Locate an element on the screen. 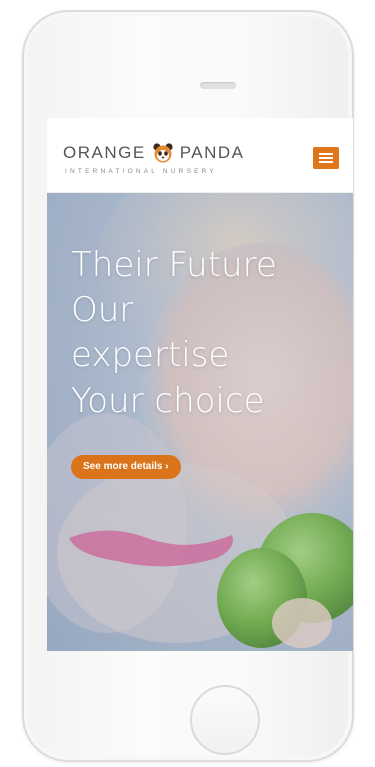  see-more-details-button: See more details › is located at coordinates (126, 467).